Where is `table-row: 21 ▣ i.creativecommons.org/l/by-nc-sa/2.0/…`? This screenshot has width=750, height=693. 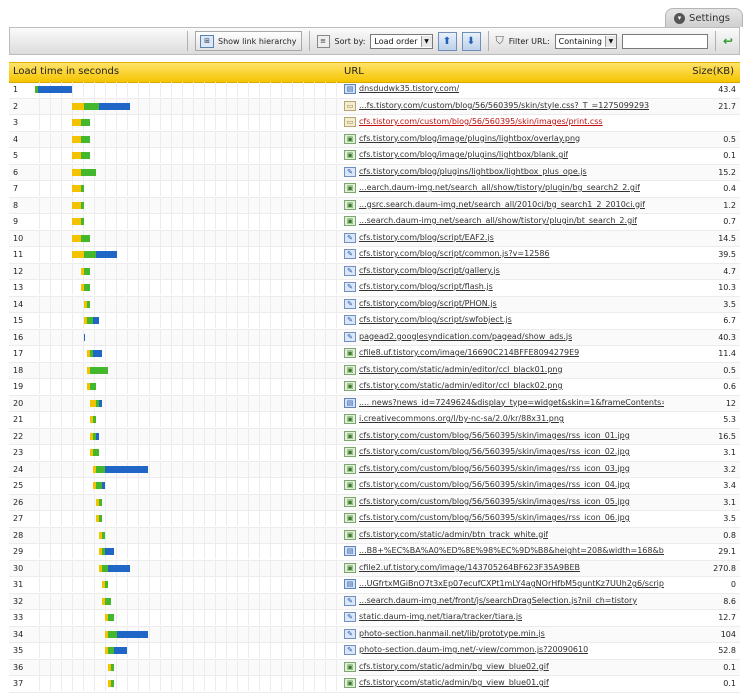
table-row: 21 ▣ i.creativecommons.org/l/by-nc-sa/2.0/… is located at coordinates (374, 420).